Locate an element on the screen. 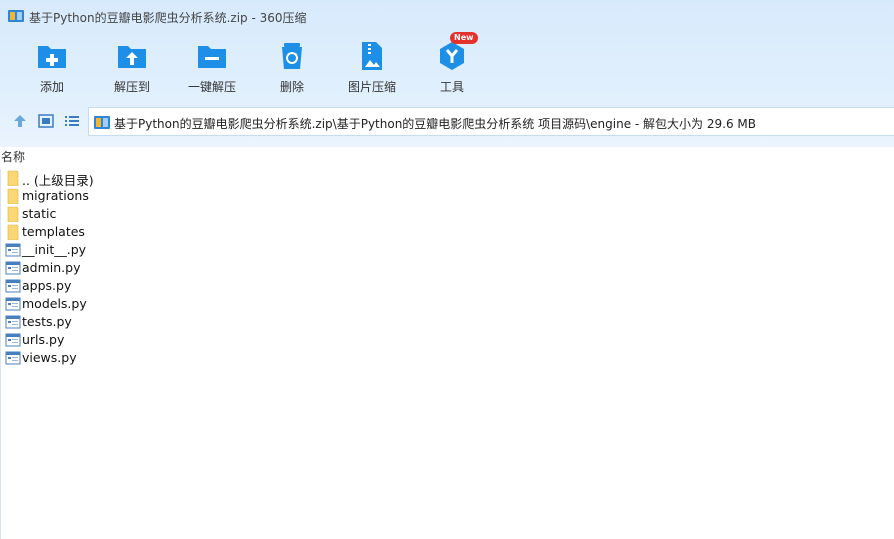 This screenshot has width=894, height=539. file-name: apps.py is located at coordinates (47, 285).